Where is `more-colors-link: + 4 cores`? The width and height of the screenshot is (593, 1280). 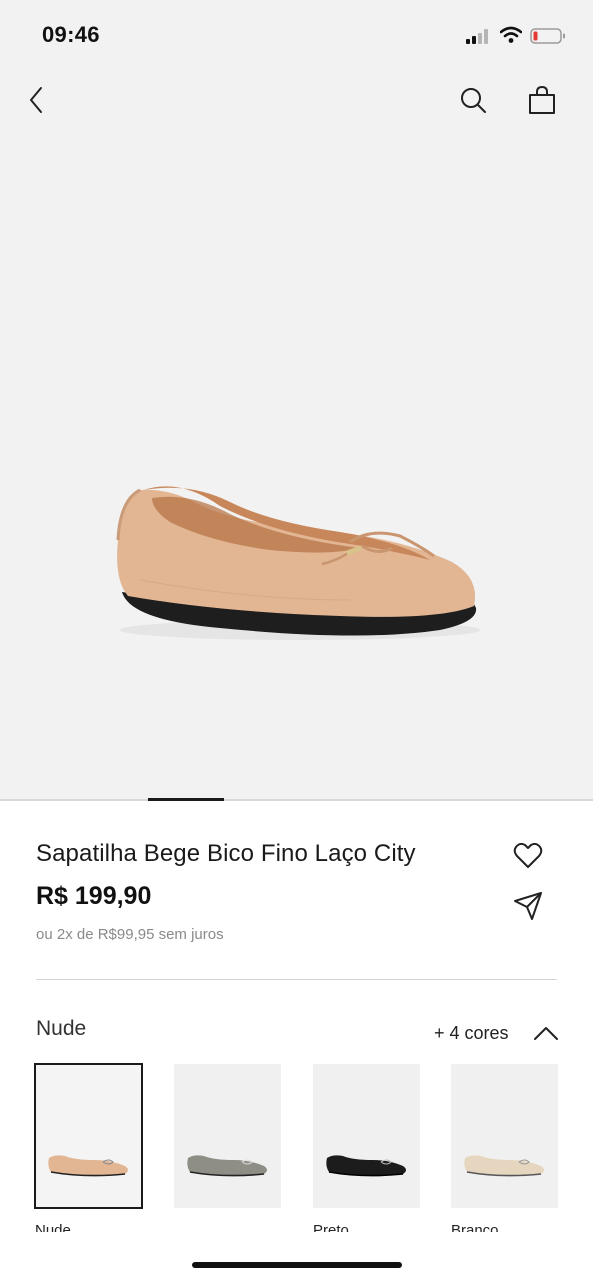
more-colors-link: + 4 cores is located at coordinates (471, 1033).